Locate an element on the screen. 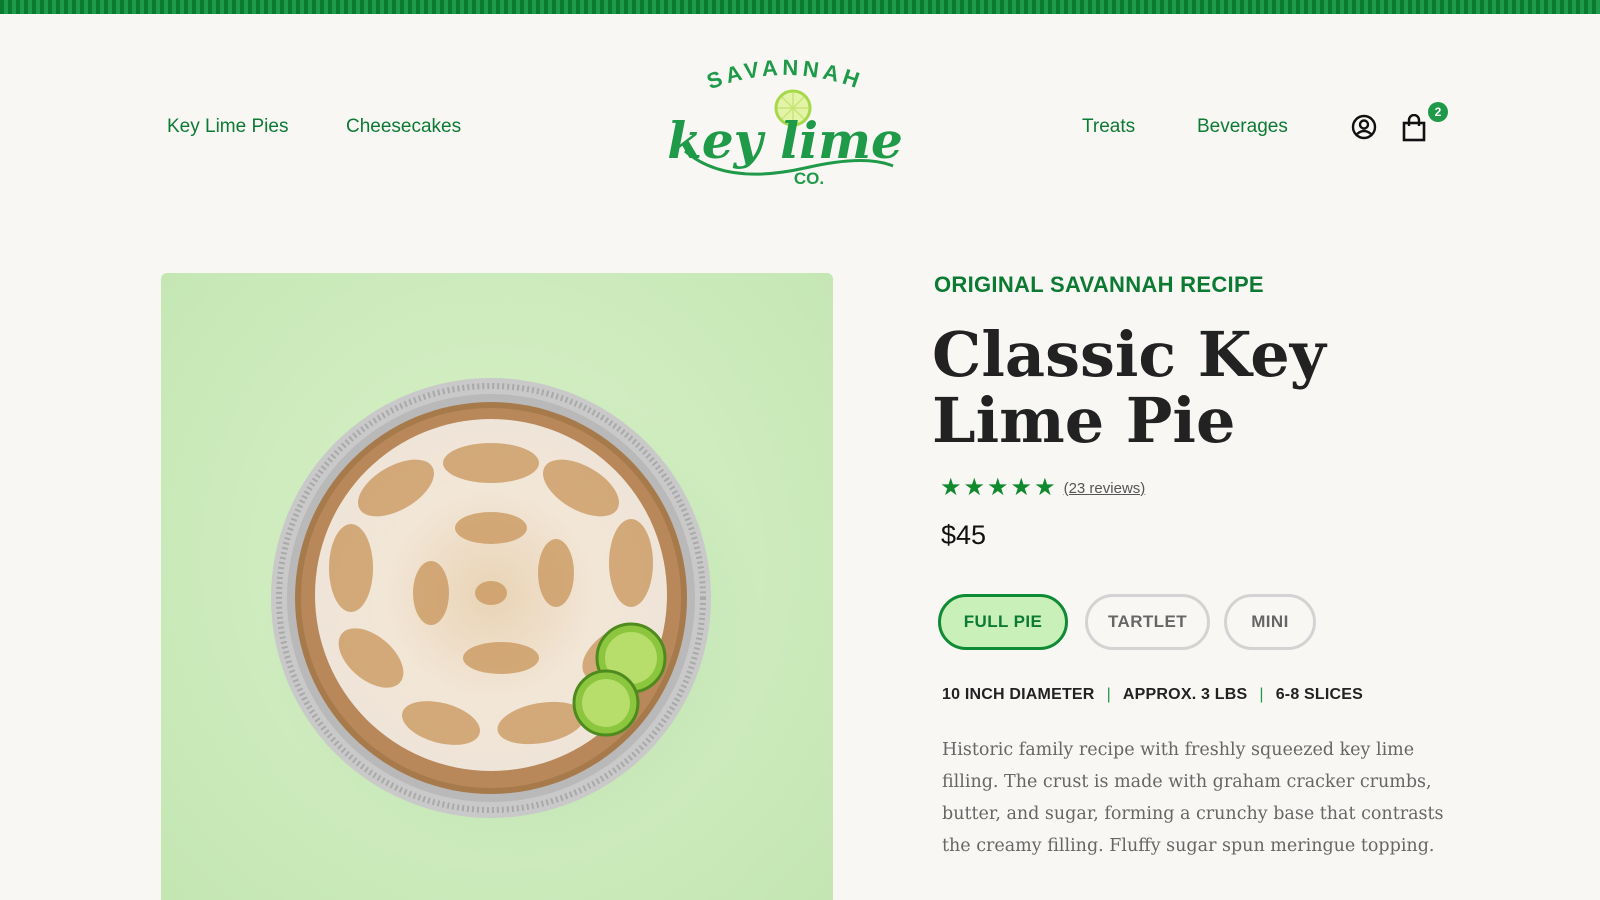 Image resolution: width=1600 pixels, height=900 pixels. nav-link-treats: Treats is located at coordinates (1108, 127).